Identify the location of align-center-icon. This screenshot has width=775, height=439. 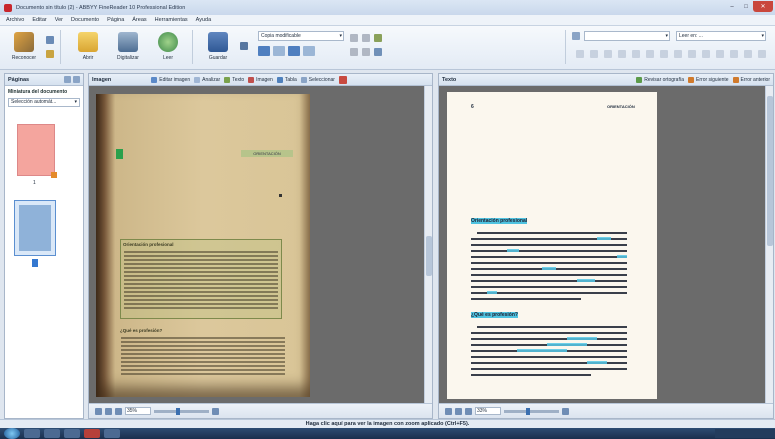
(664, 54).